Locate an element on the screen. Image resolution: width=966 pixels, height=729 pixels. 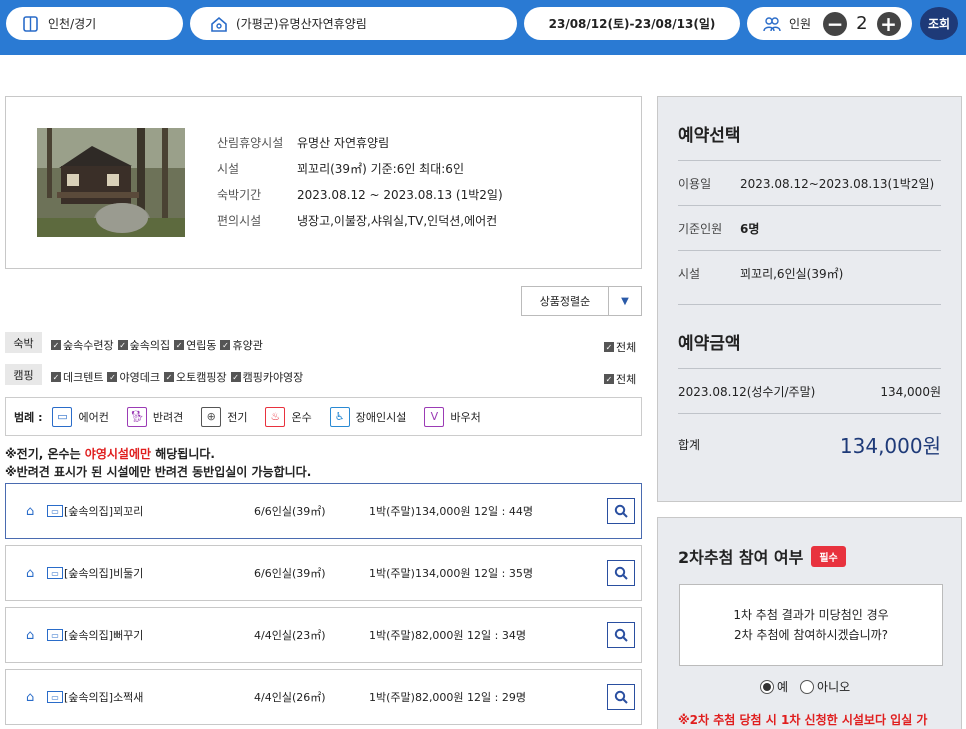
people-label: 인원 is located at coordinates (800, 24).